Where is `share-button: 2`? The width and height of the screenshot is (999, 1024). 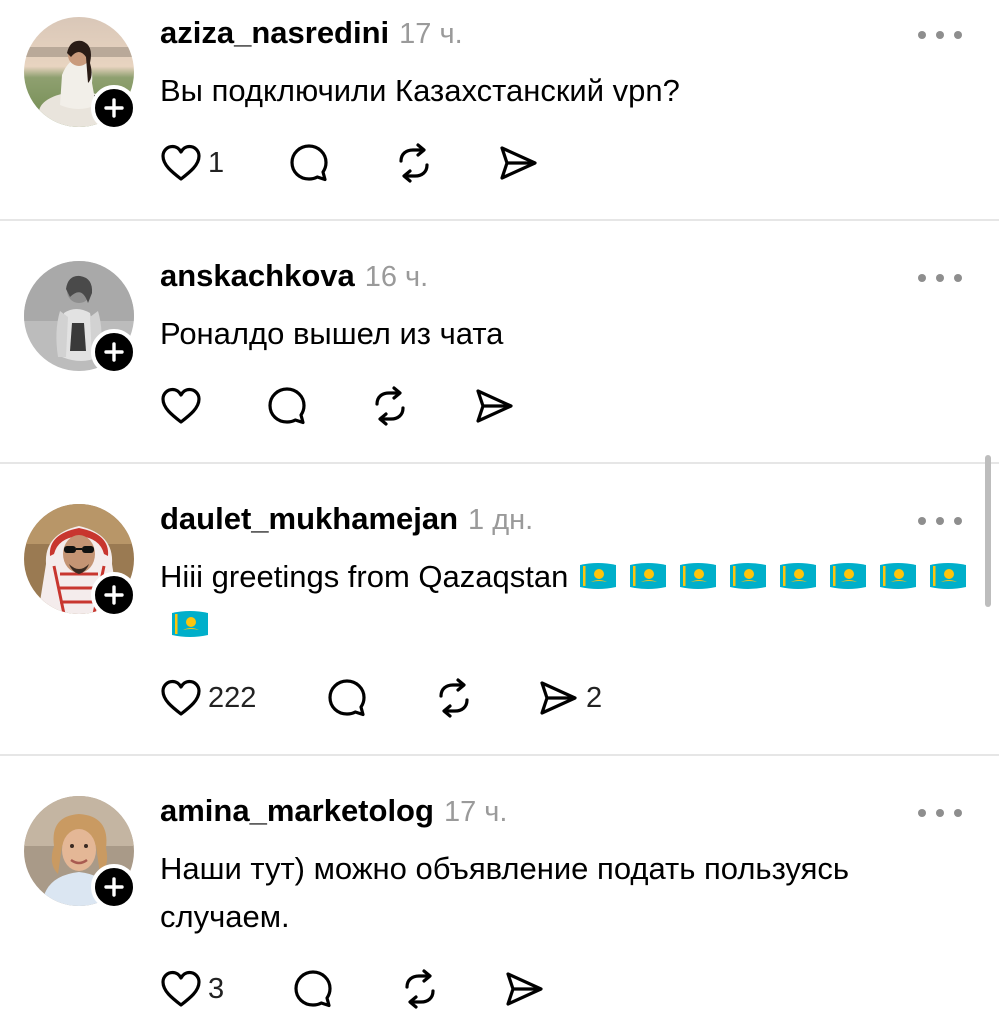 share-button: 2 is located at coordinates (569, 698).